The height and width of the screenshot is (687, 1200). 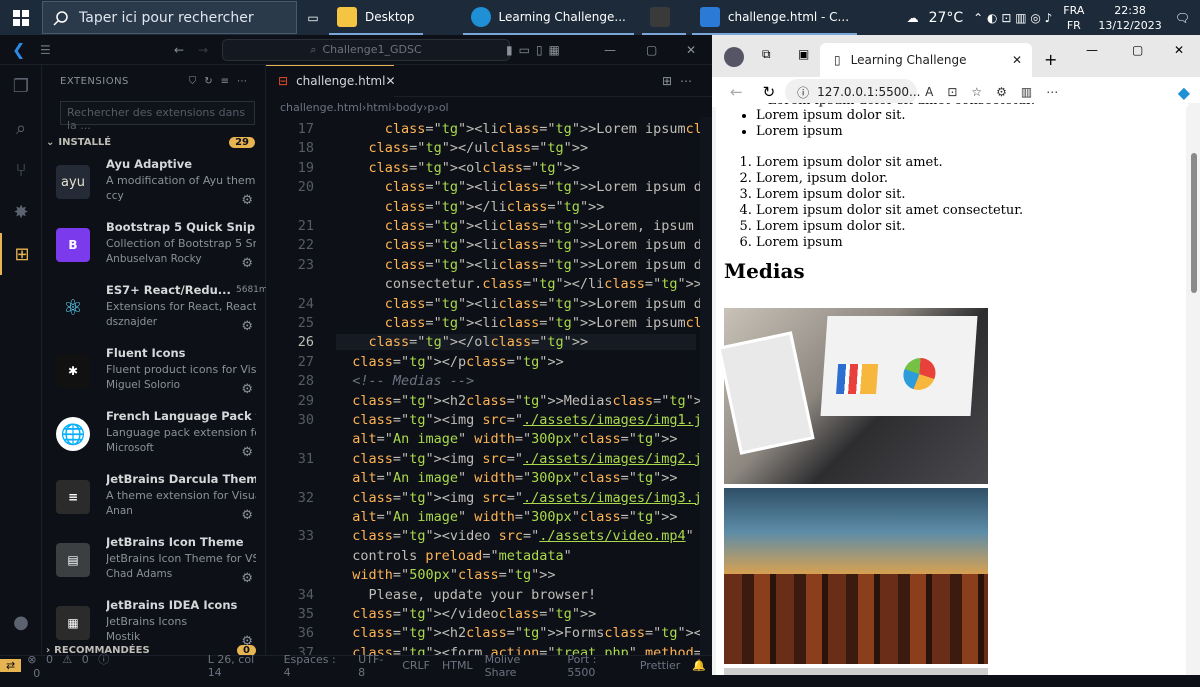 I want to click on list-item: Lorem, ipsum dolor., so click(x=889, y=179).